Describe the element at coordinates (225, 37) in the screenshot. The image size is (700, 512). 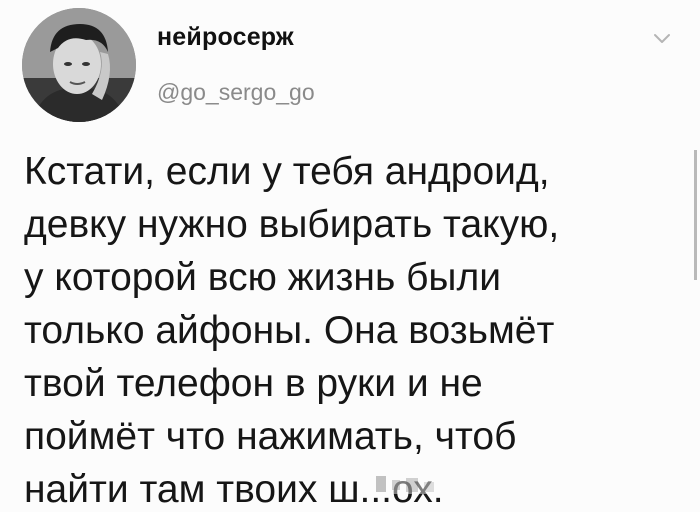
I see `author-display-name: нейросерж` at that location.